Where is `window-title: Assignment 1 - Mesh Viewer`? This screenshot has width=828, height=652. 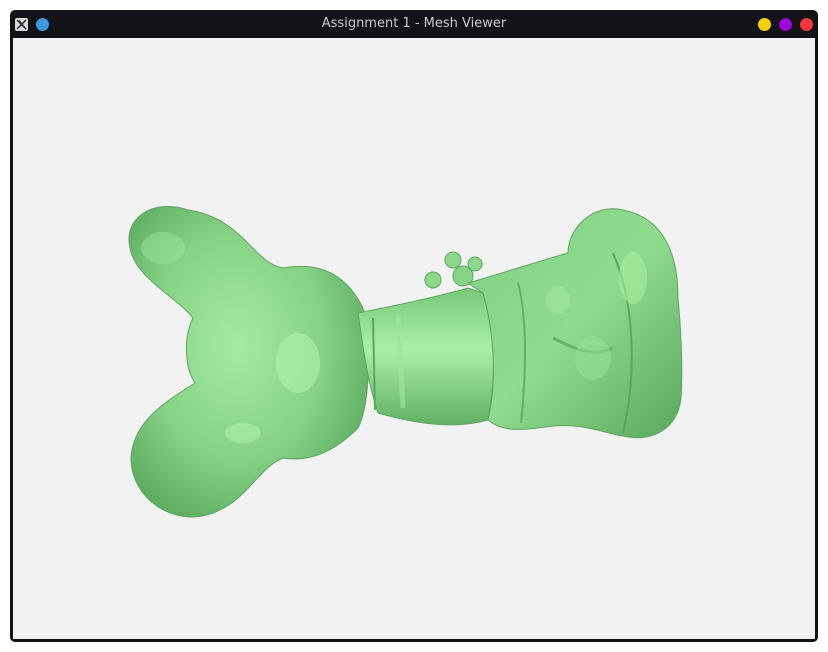
window-title: Assignment 1 - Mesh Viewer is located at coordinates (414, 23).